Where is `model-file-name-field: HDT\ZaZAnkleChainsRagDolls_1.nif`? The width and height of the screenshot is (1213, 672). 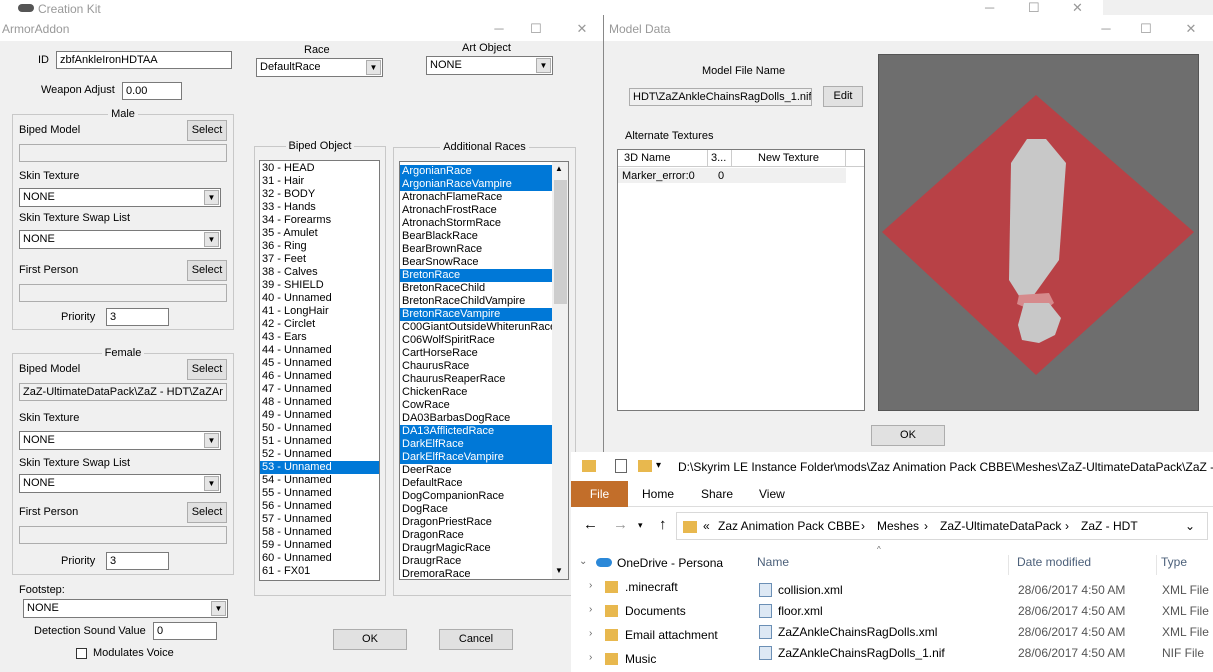
model-file-name-field: HDT\ZaZAnkleChainsRagDolls_1.nif is located at coordinates (720, 97).